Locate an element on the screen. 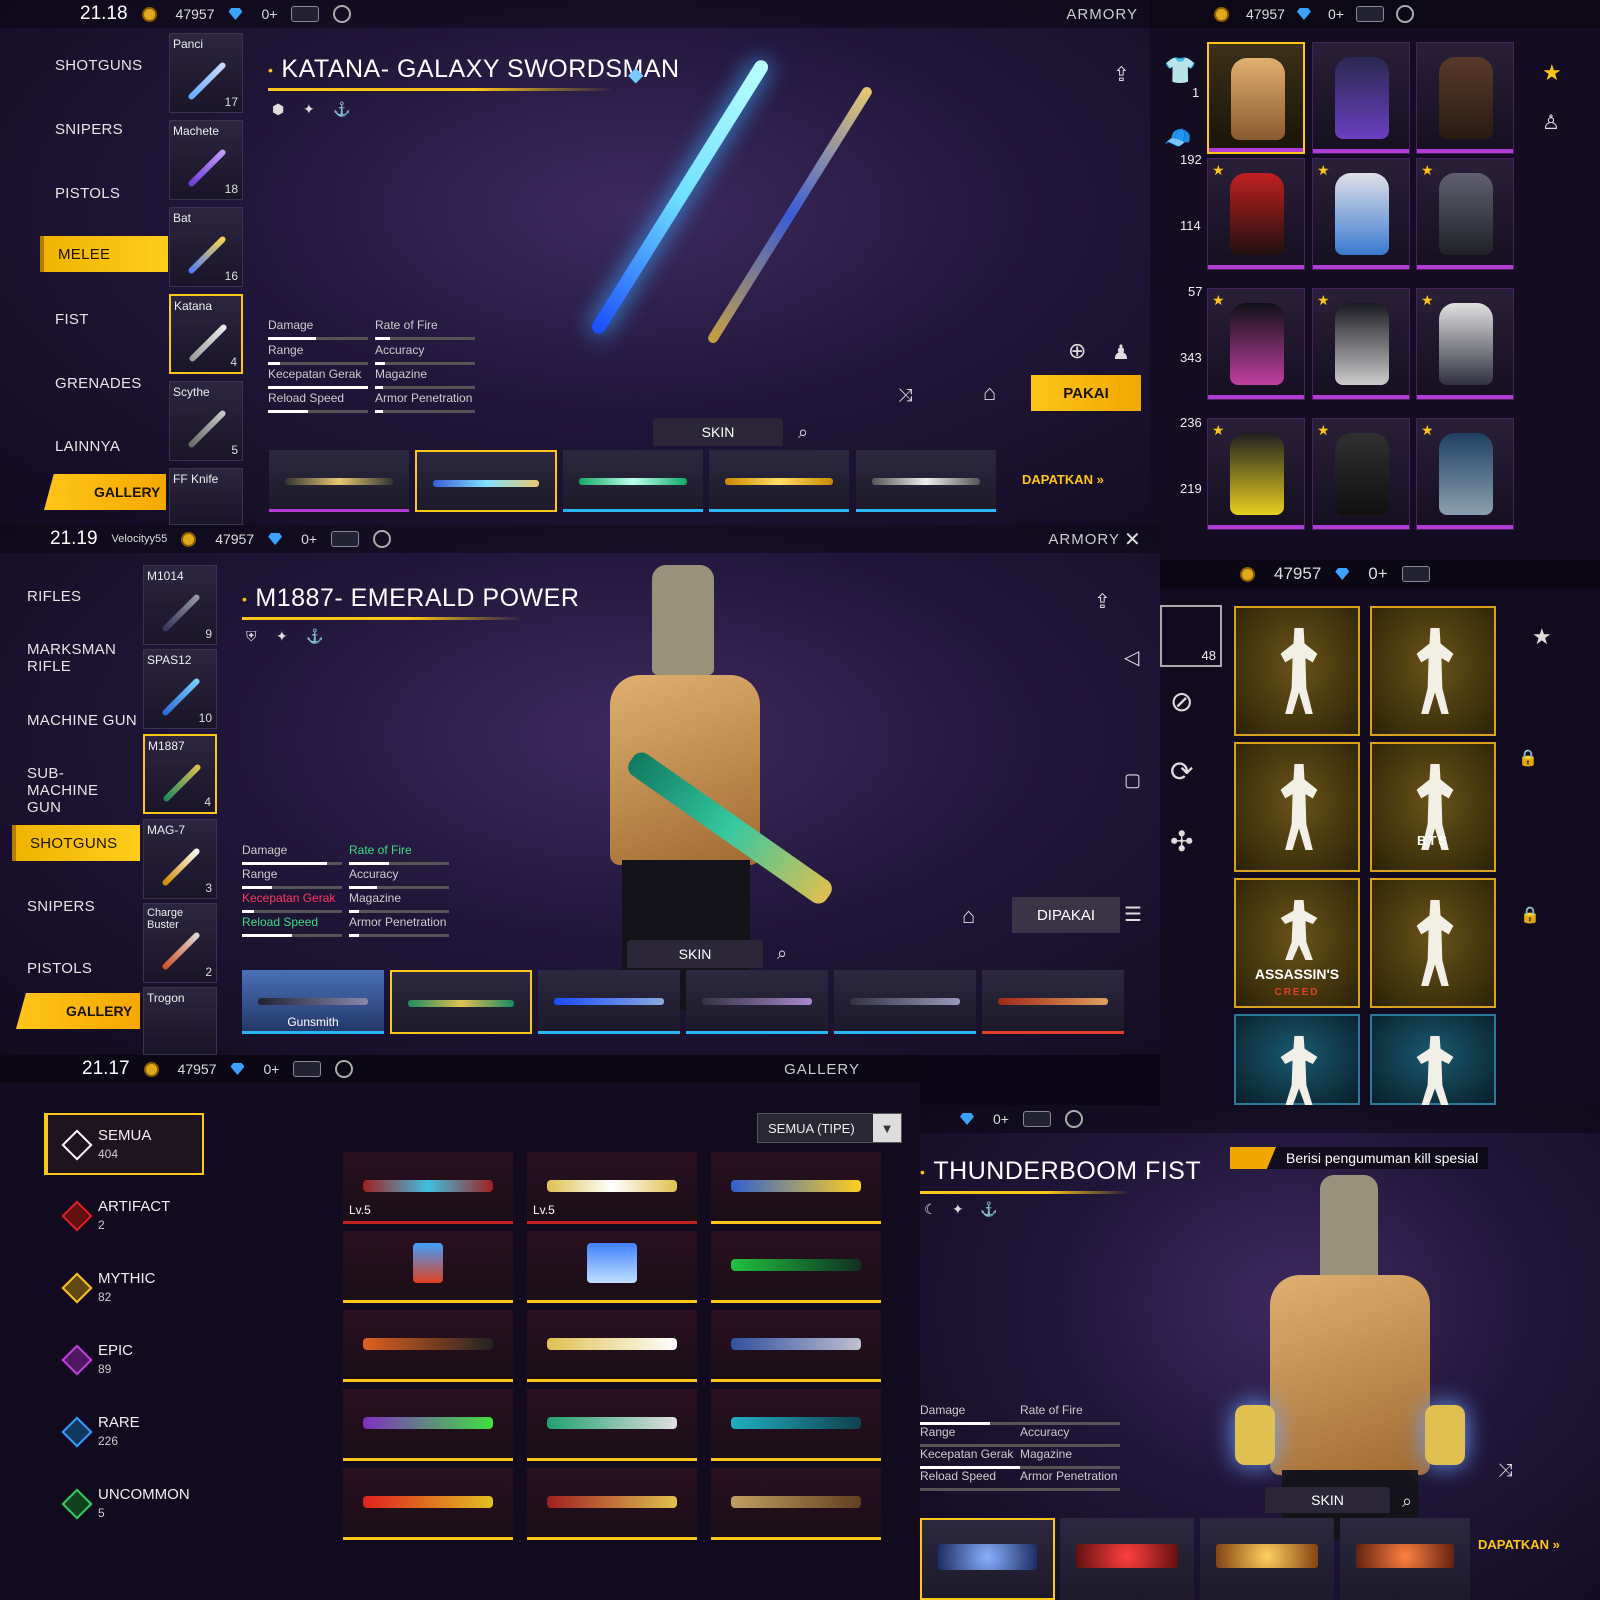 This screenshot has width=1600, height=1600. emote-category-icon: ⟳ is located at coordinates (1181, 771).